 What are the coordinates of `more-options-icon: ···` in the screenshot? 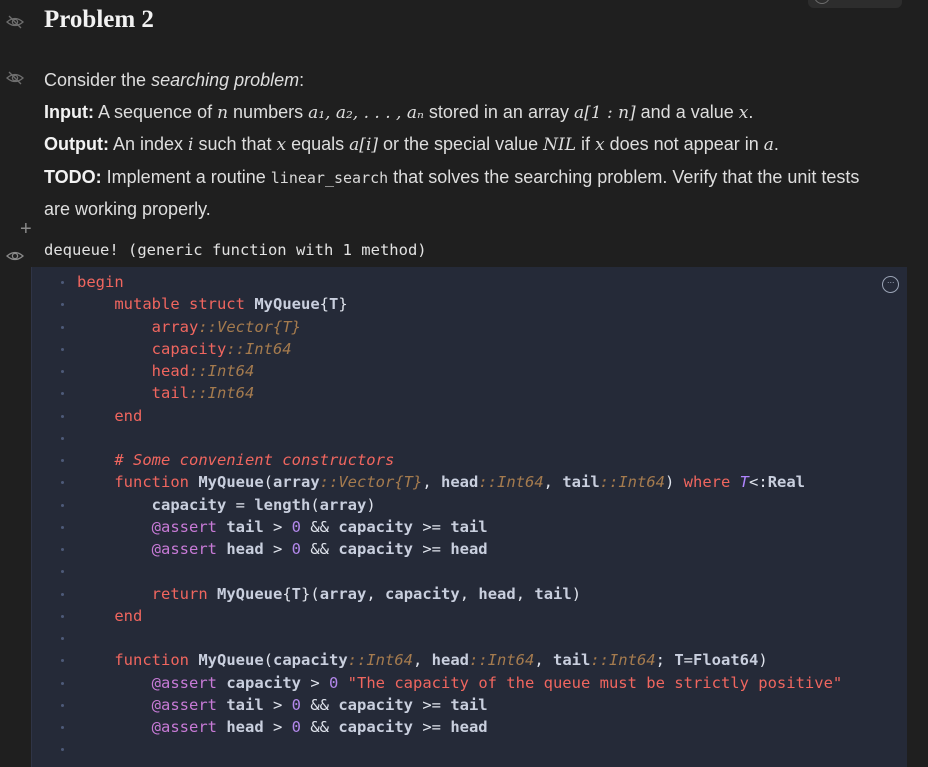 It's located at (890, 284).